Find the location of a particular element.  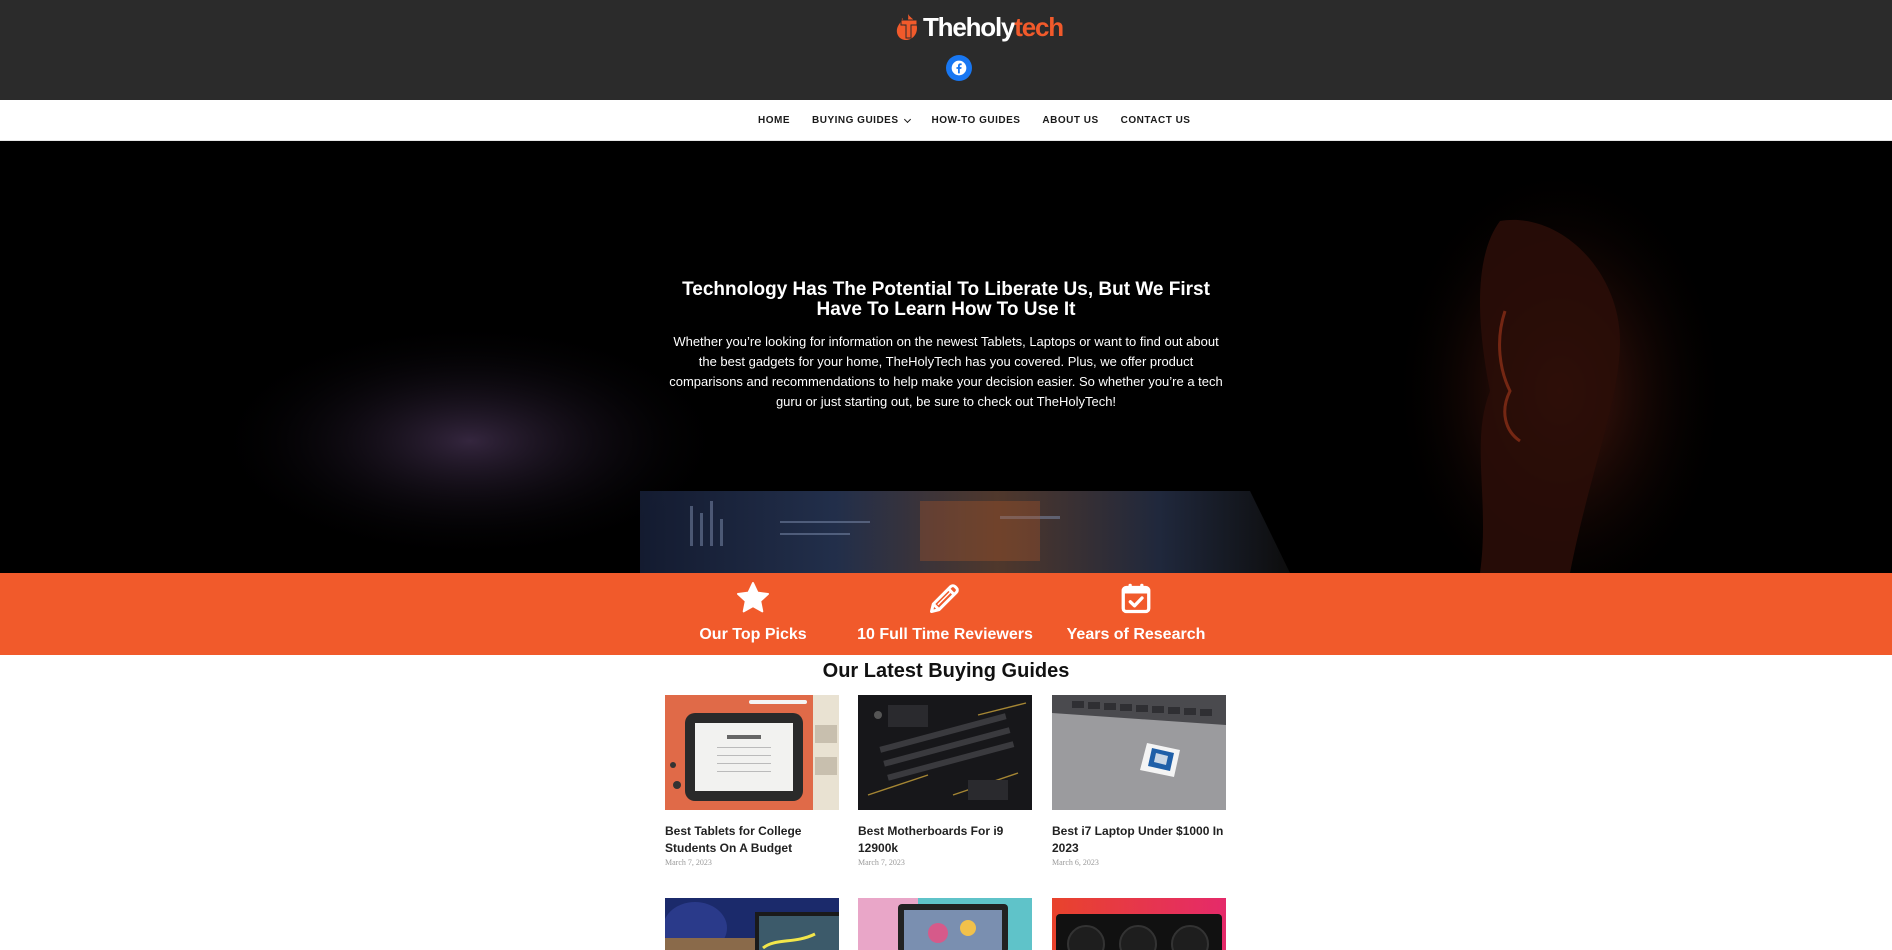

site-header: Theholytech is located at coordinates (946, 50).